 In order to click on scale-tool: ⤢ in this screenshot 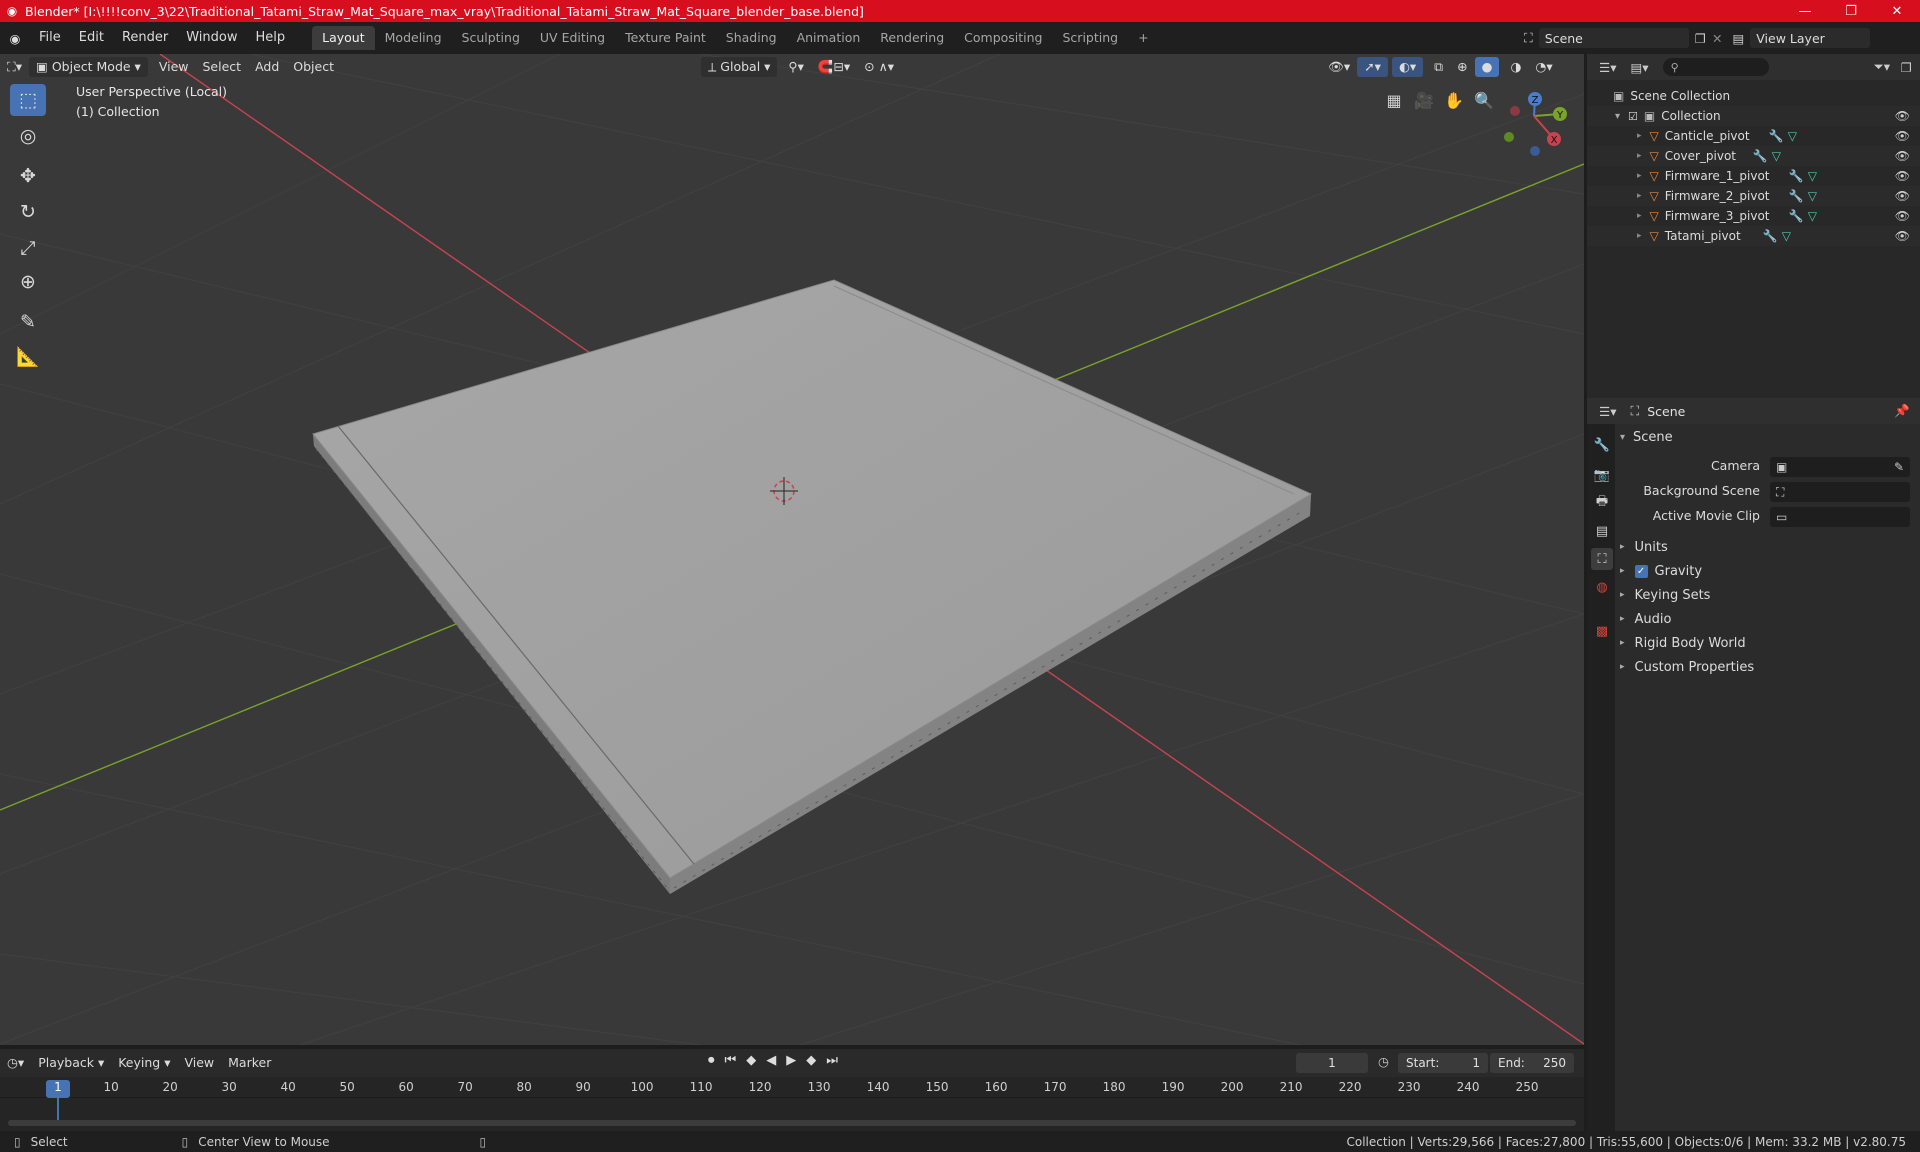, I will do `click(28, 248)`.